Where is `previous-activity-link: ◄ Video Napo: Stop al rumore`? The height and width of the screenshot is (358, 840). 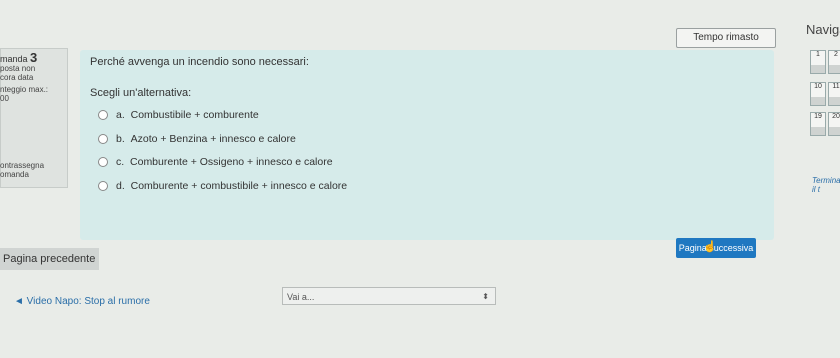
previous-activity-link: ◄ Video Napo: Stop al rumore is located at coordinates (82, 301).